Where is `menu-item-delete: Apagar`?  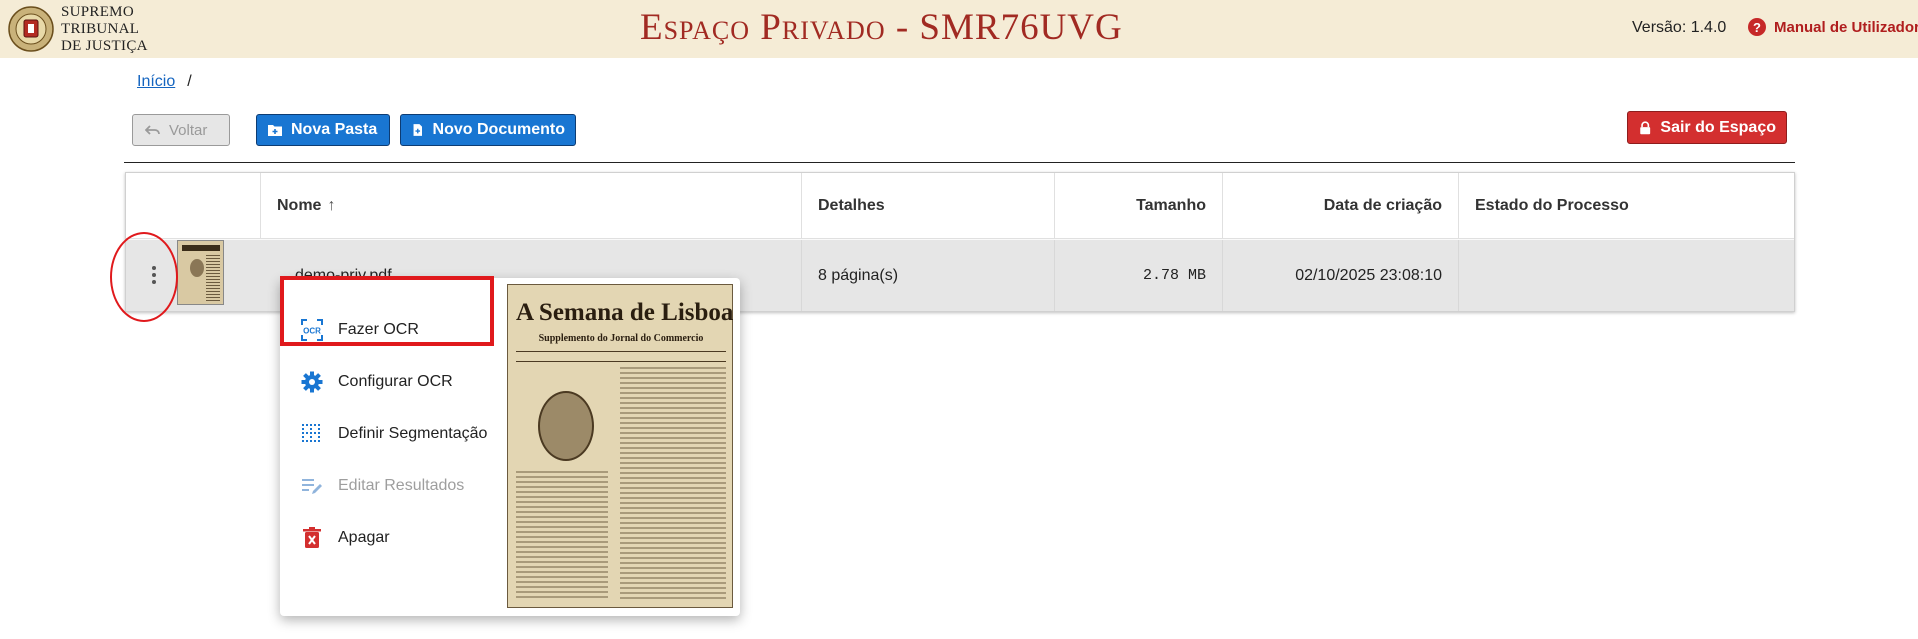 menu-item-delete: Apagar is located at coordinates (345, 538).